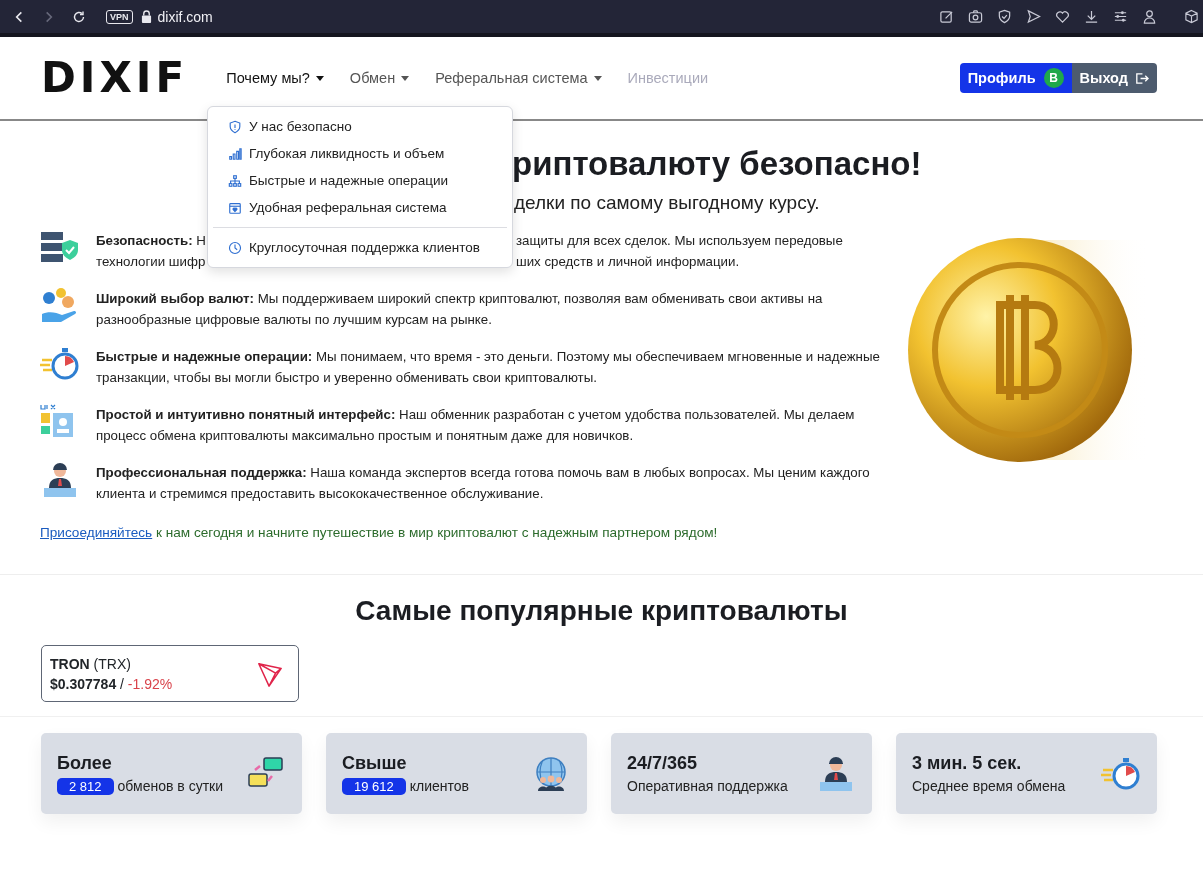  What do you see at coordinates (1053, 78) in the screenshot?
I see `profile-badge: B` at bounding box center [1053, 78].